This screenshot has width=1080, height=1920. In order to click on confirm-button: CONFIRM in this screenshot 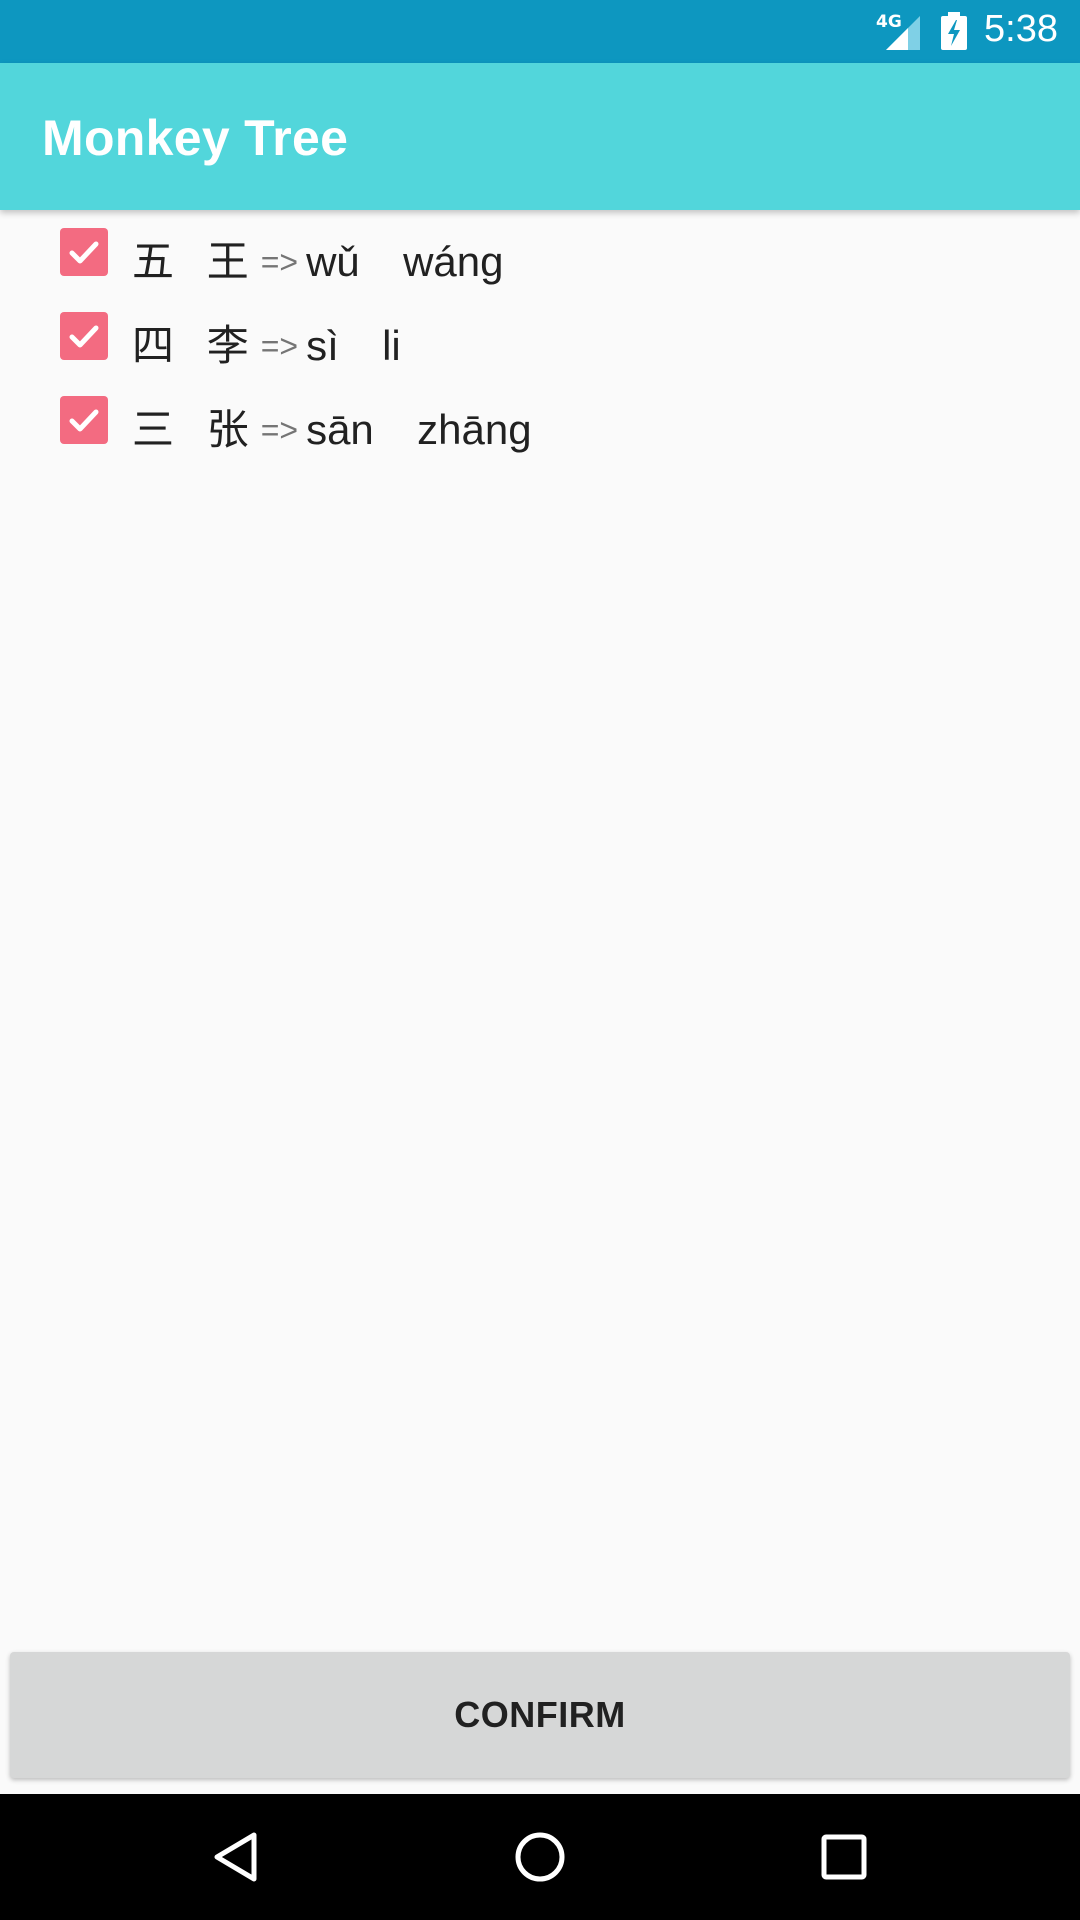, I will do `click(540, 1715)`.